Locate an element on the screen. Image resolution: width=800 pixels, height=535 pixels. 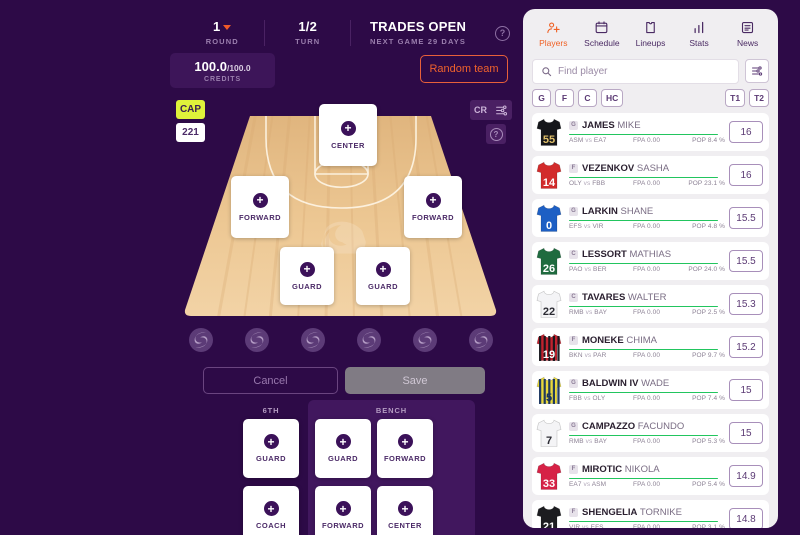
bench-slot-sixth-guard: + GUARD is located at coordinates (271, 448).